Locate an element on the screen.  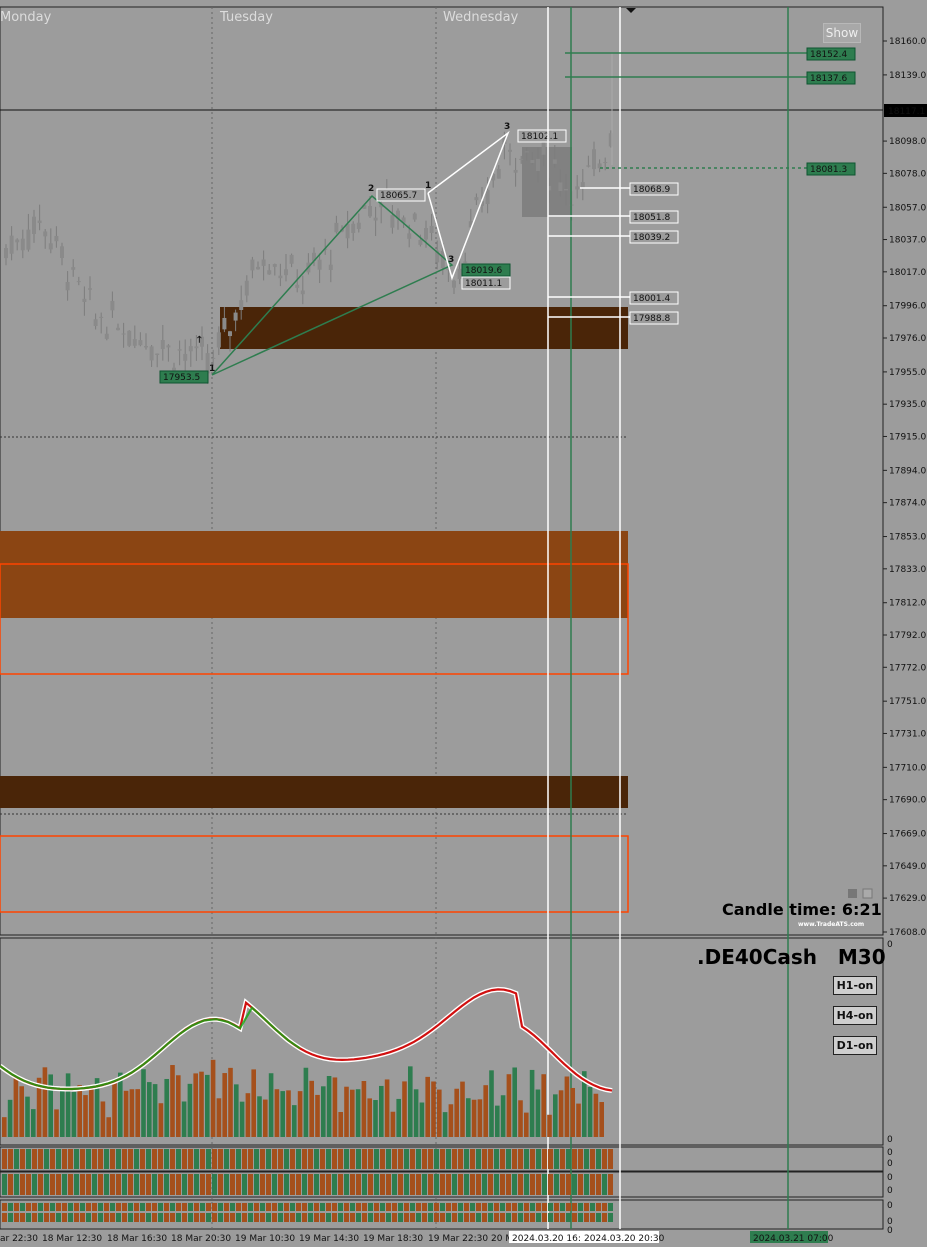
wave-number: 2 is located at coordinates (371, 189).